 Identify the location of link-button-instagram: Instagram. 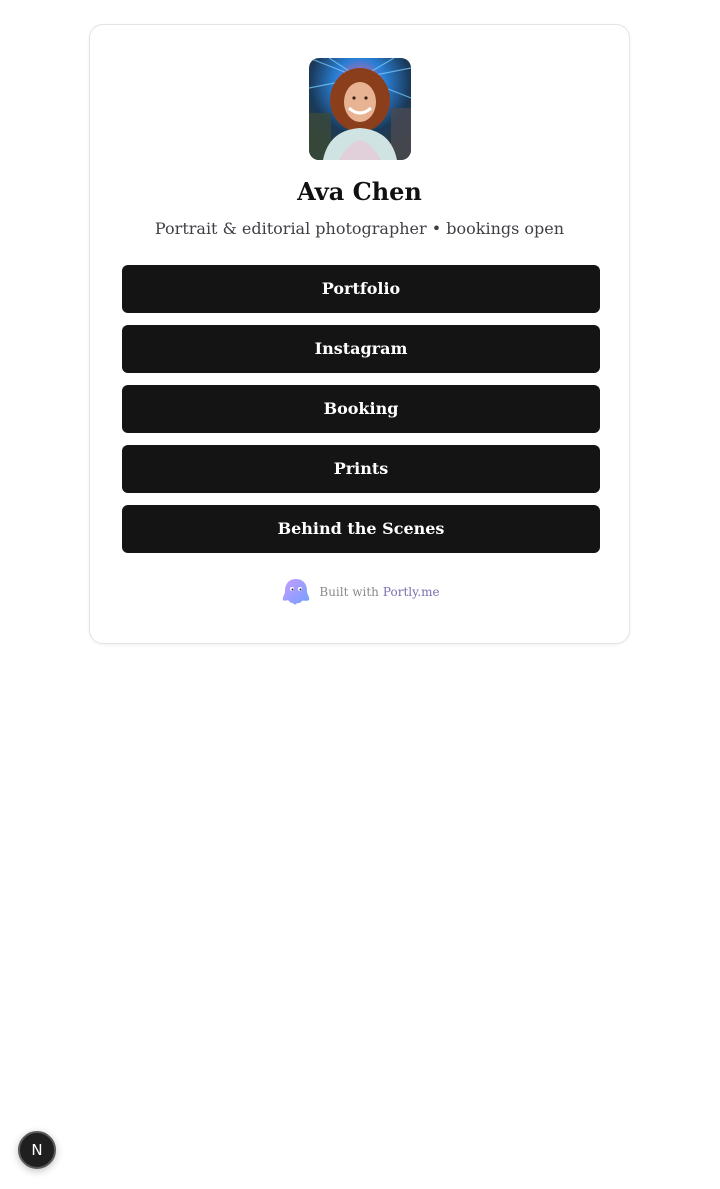
(361, 349).